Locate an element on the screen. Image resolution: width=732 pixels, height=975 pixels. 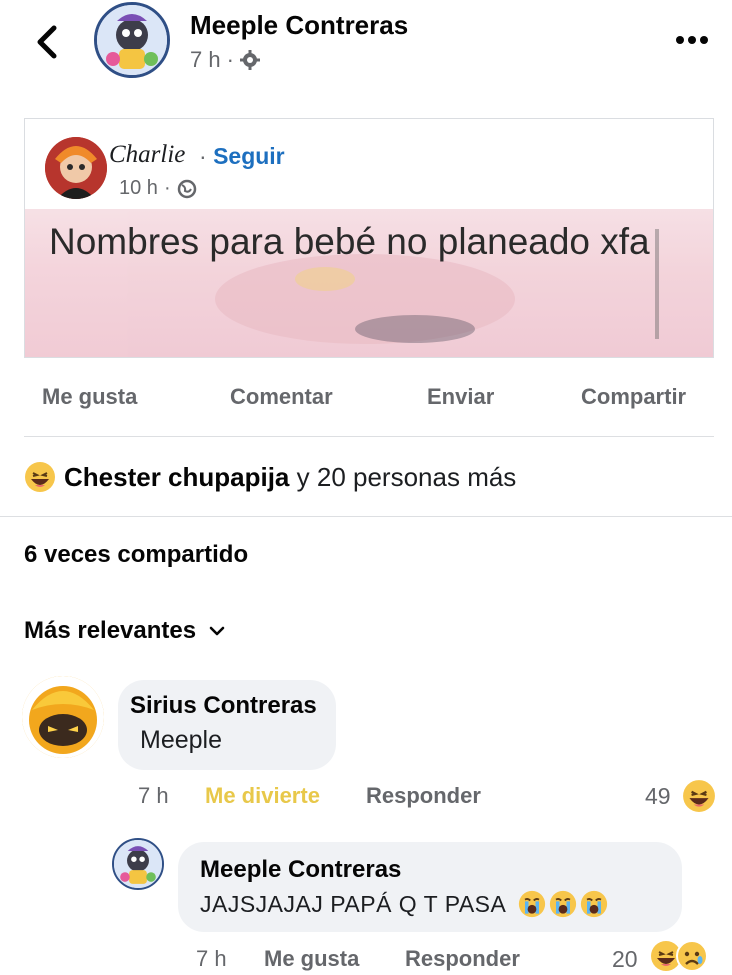
globe-icon is located at coordinates (186, 188).